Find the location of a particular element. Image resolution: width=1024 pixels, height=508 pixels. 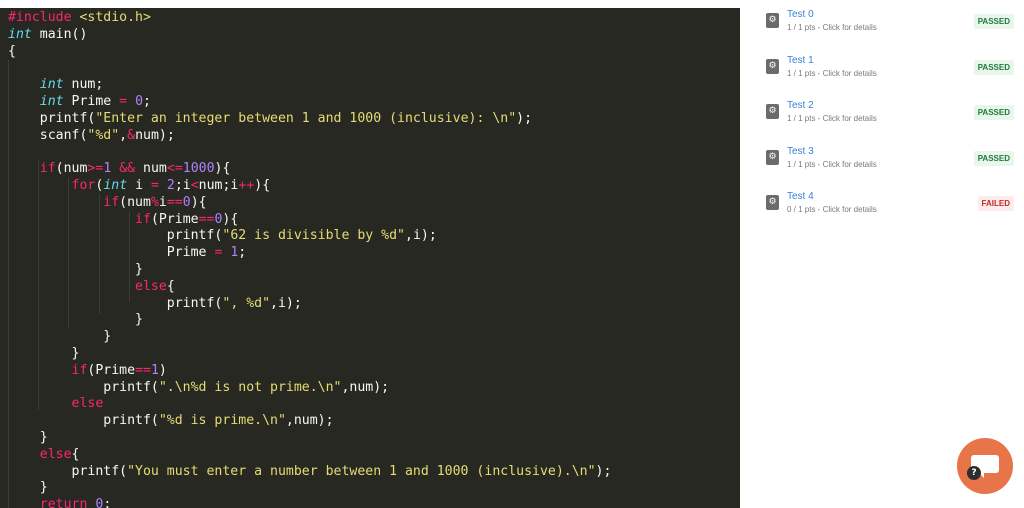

code-line: if(num>=1 && num<=1000){ is located at coordinates (135, 169).